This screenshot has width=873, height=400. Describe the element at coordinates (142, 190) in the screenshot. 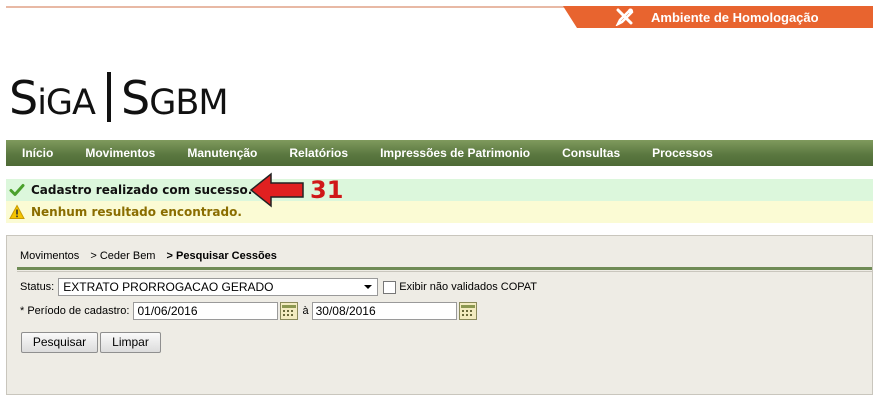

I see `success-message-text: Cadastro realizado com sucesso.` at that location.